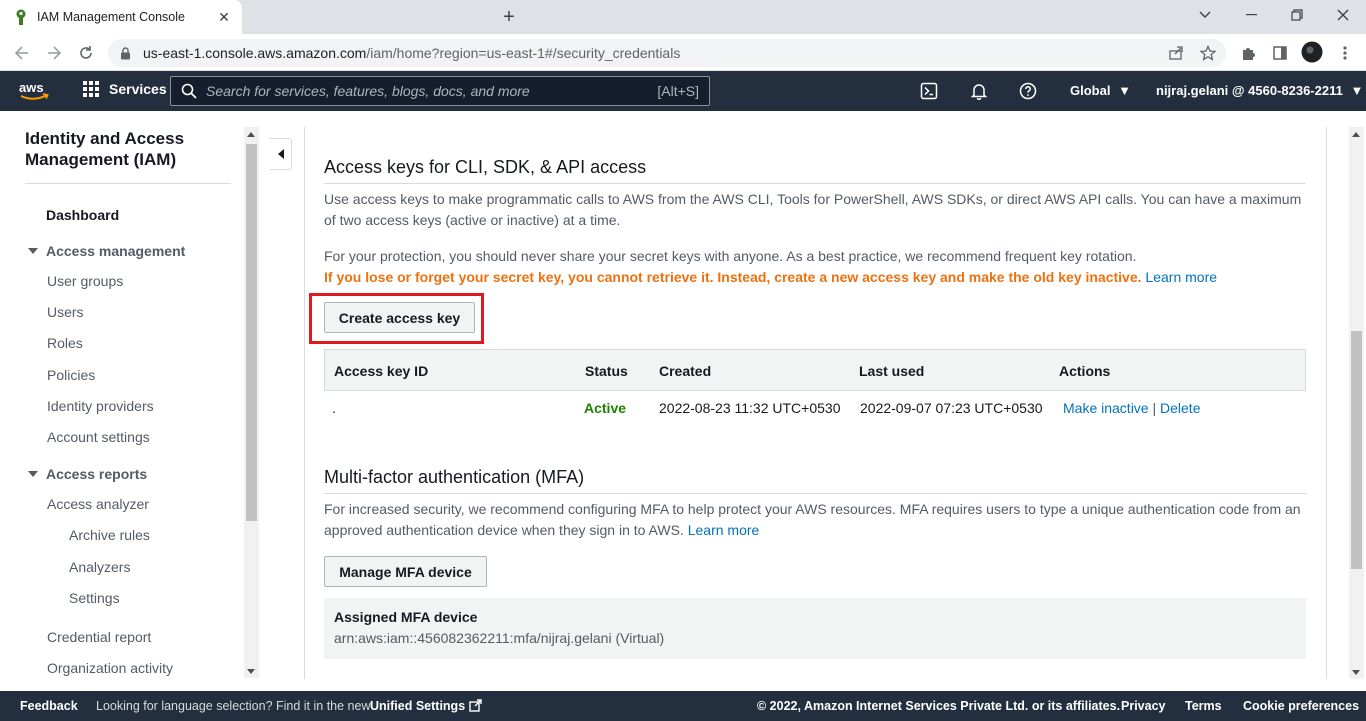 The height and width of the screenshot is (721, 1366). Describe the element at coordinates (509, 17) in the screenshot. I see `new-tab-icon: +` at that location.